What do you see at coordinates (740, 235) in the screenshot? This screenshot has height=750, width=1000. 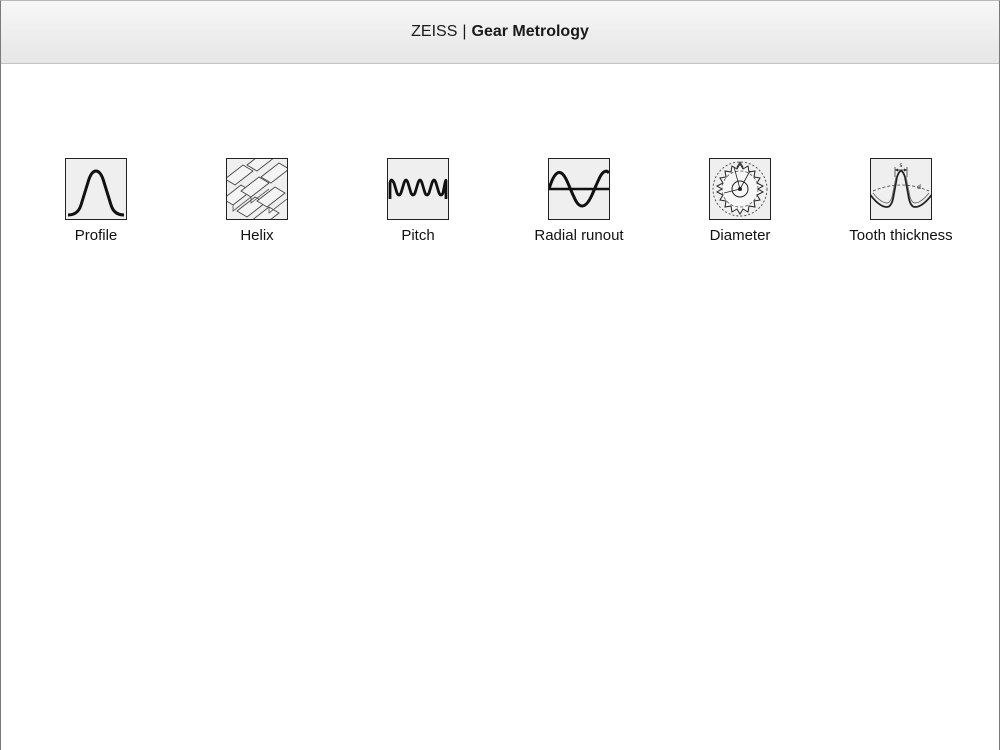 I see `tile-label: Diameter` at bounding box center [740, 235].